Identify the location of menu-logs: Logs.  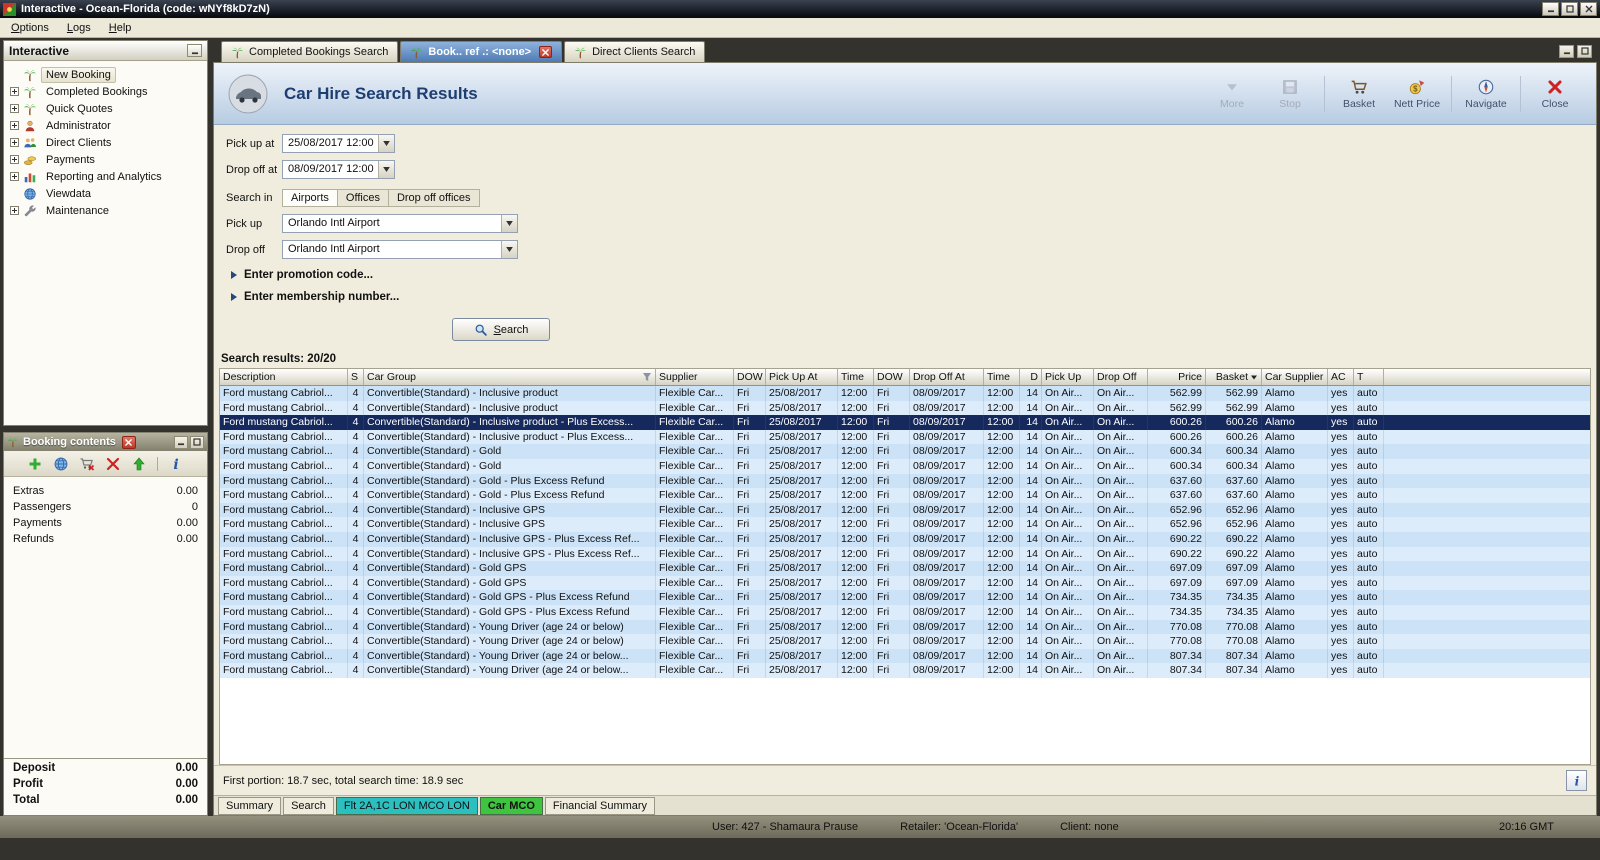
(79, 28).